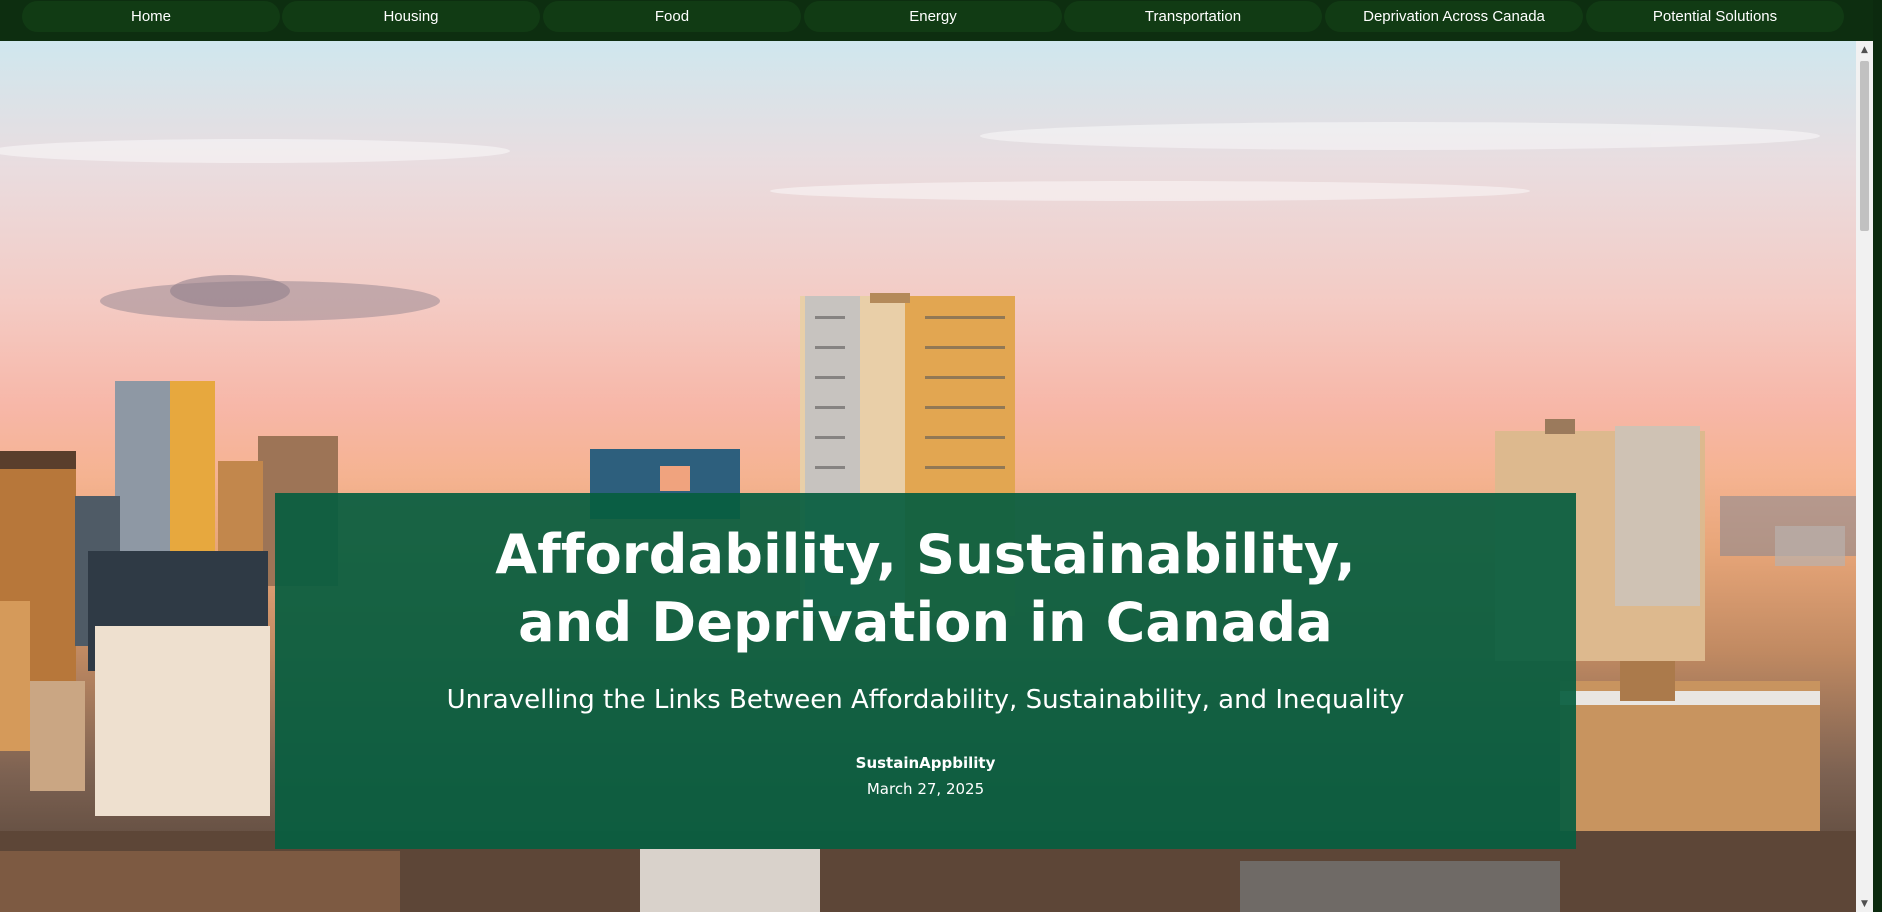 This screenshot has height=912, width=1882. Describe the element at coordinates (1864, 476) in the screenshot. I see `vertical-scrollbar: ▲ ▼` at that location.